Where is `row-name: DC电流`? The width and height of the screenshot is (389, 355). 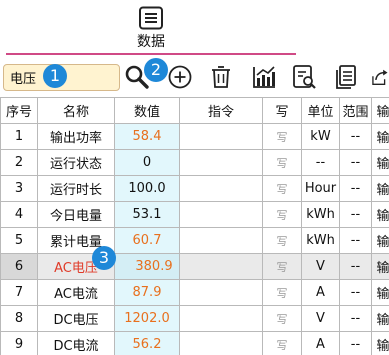 row-name: DC电流 is located at coordinates (76, 343).